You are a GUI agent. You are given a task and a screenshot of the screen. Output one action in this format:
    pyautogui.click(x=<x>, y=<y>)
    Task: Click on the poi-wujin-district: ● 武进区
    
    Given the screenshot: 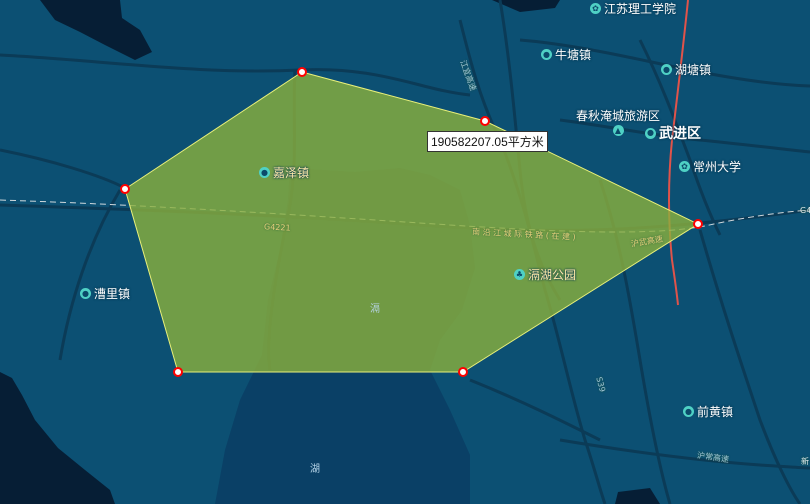 What is the action you would take?
    pyautogui.click(x=673, y=133)
    